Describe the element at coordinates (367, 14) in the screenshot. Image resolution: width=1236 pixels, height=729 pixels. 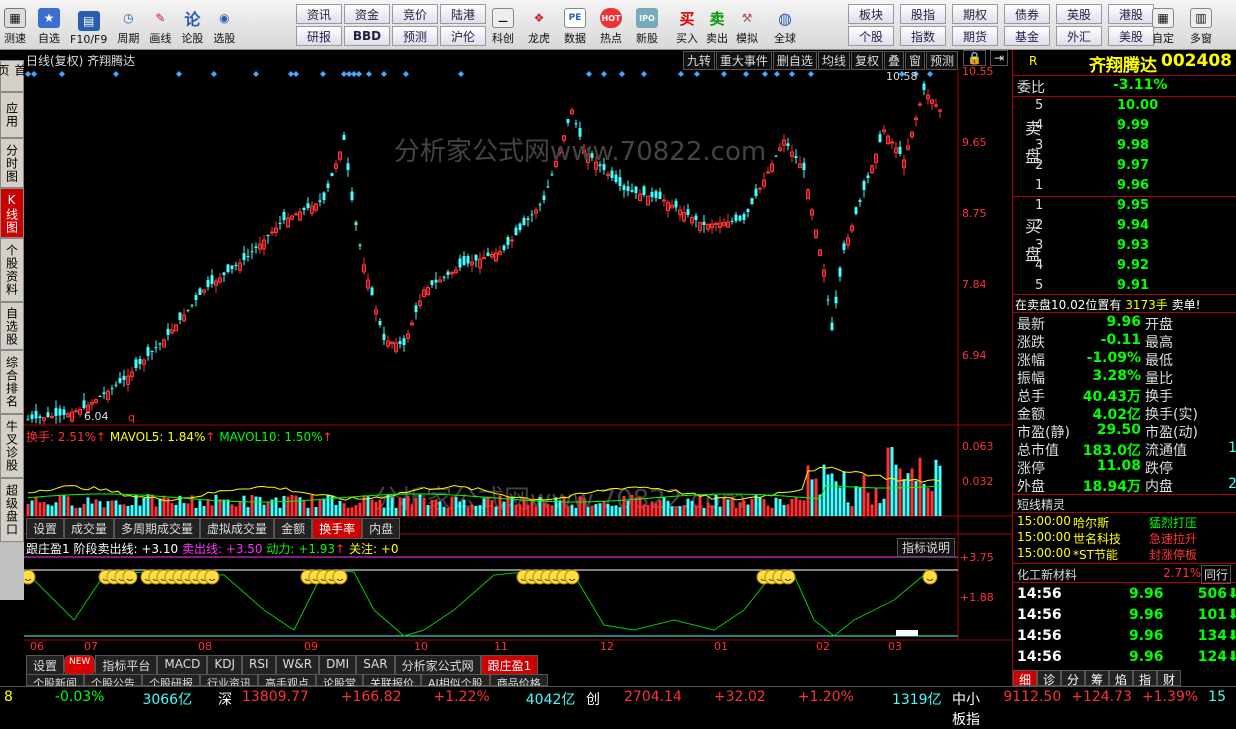
I see `grid-btn-funds: 资金` at that location.